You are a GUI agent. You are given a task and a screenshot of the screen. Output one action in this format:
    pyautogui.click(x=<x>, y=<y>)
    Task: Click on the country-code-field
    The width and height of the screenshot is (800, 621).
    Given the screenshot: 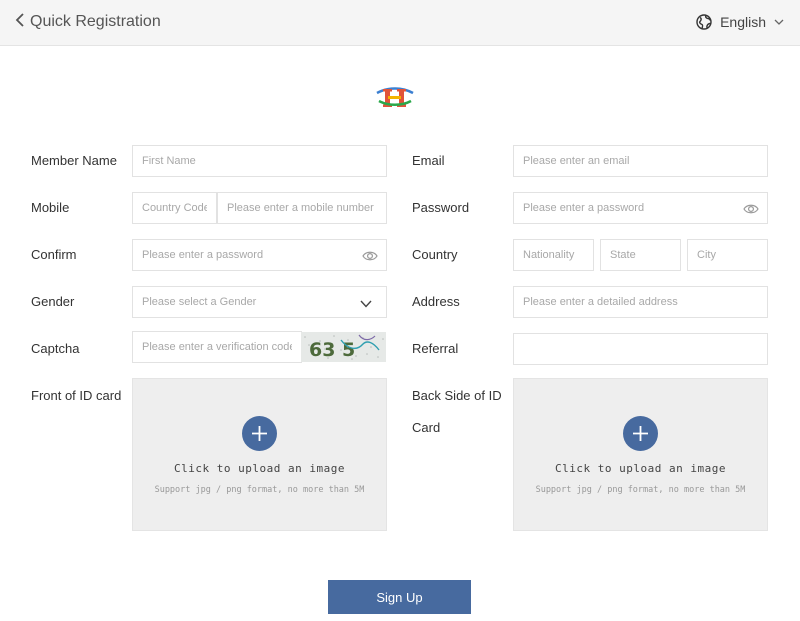 What is the action you would take?
    pyautogui.click(x=174, y=208)
    